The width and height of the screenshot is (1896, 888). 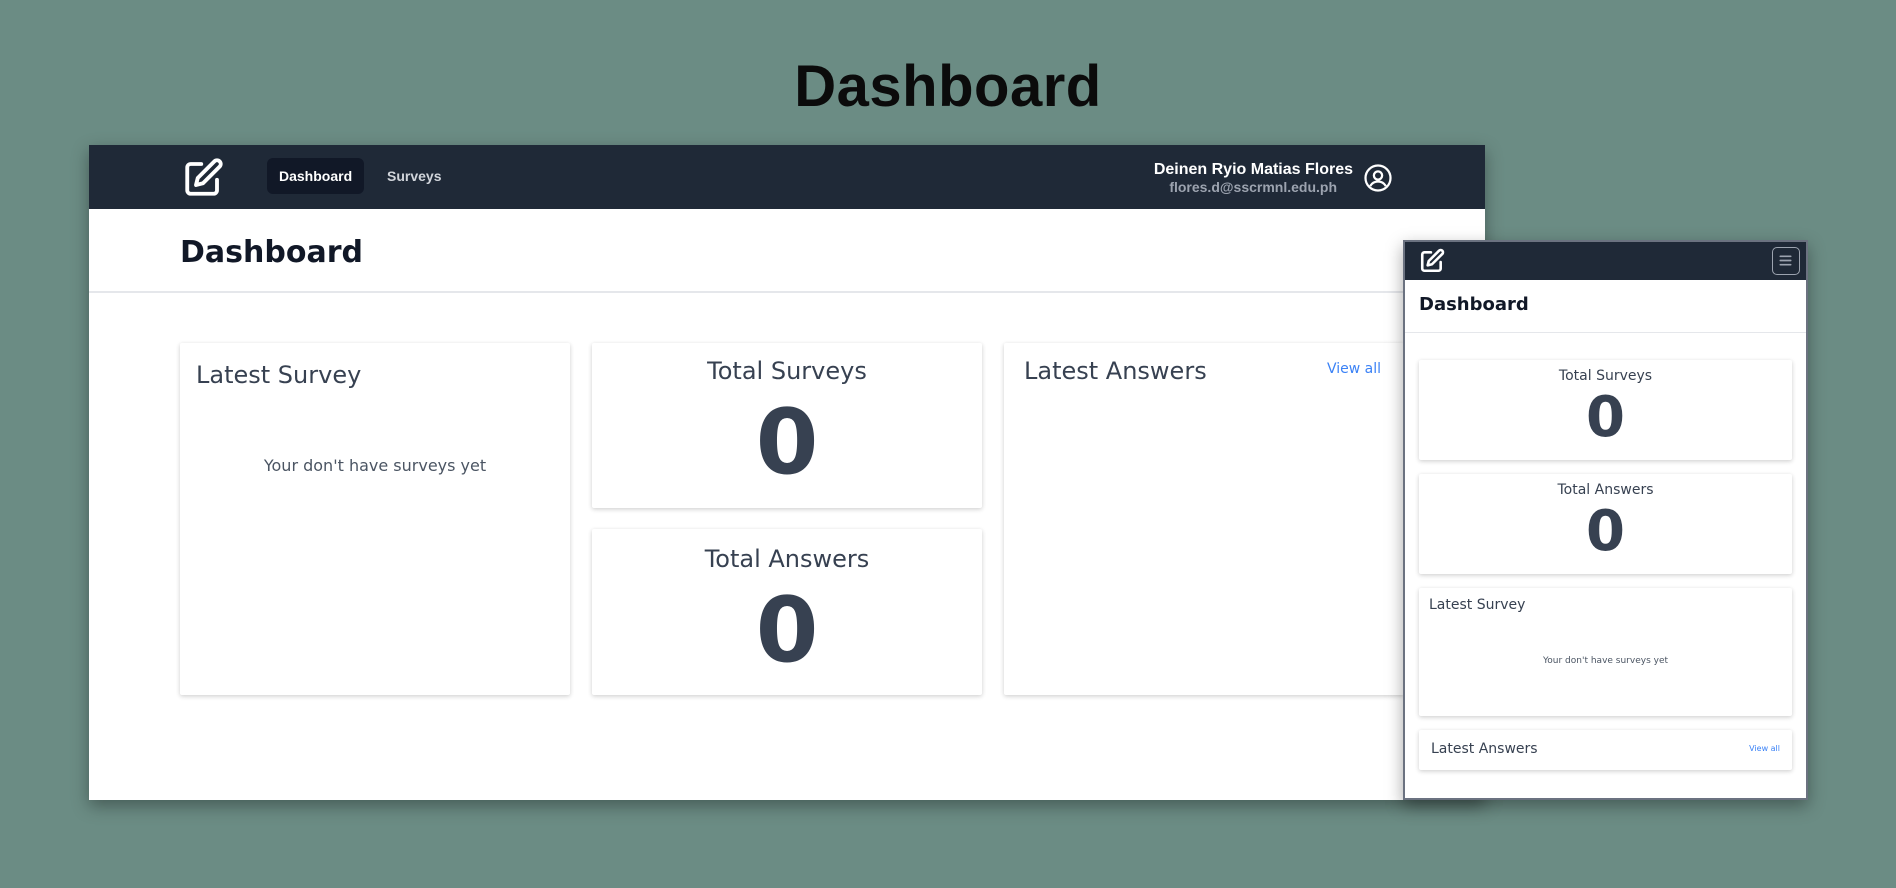 What do you see at coordinates (1484, 749) in the screenshot?
I see `mobile-latest-answers-title: Latest Answers` at bounding box center [1484, 749].